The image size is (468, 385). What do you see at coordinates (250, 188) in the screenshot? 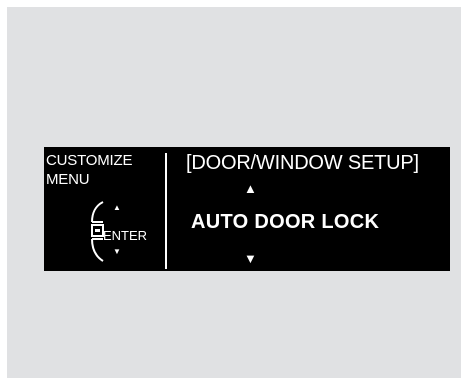
I see `up-arrow-icon: ▲` at bounding box center [250, 188].